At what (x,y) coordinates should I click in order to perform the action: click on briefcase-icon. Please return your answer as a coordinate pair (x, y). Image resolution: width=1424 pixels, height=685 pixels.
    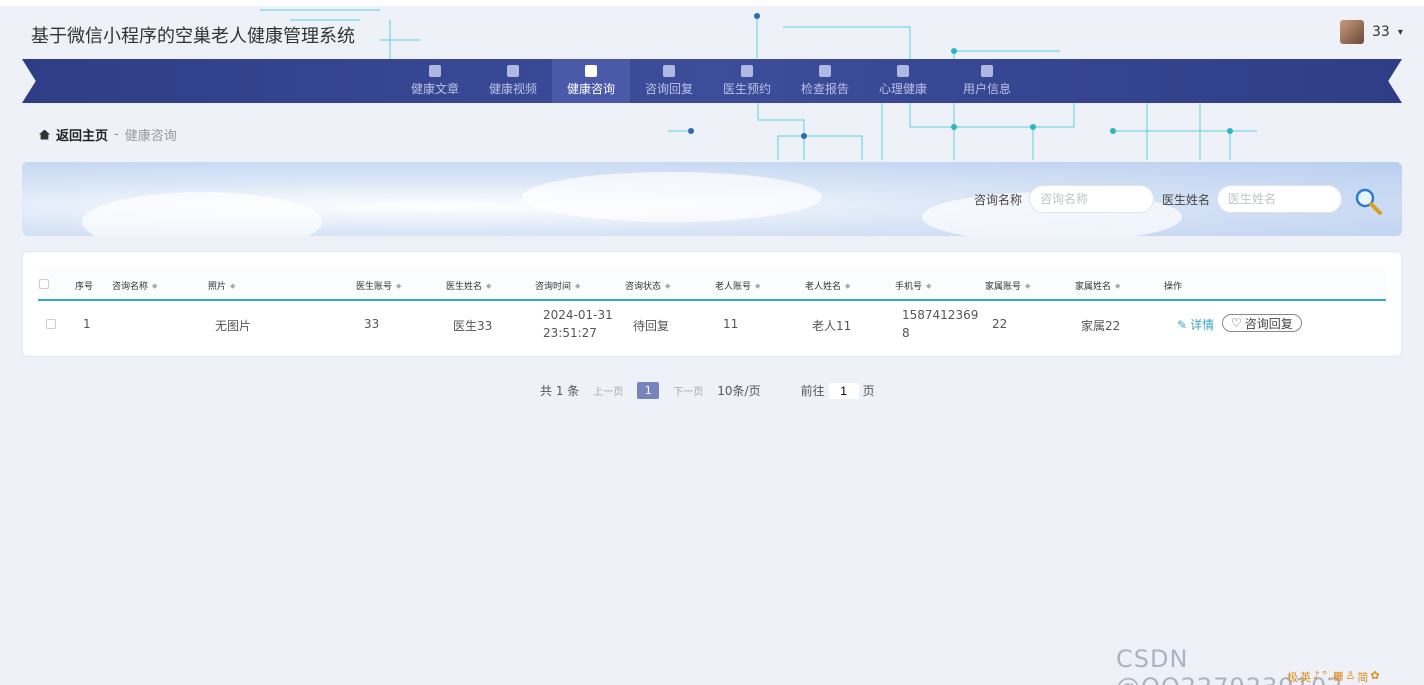
    Looking at the image, I should click on (747, 71).